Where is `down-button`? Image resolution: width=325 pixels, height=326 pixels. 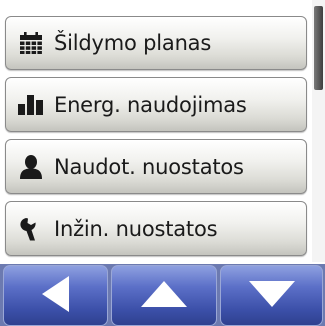 down-button is located at coordinates (271, 295).